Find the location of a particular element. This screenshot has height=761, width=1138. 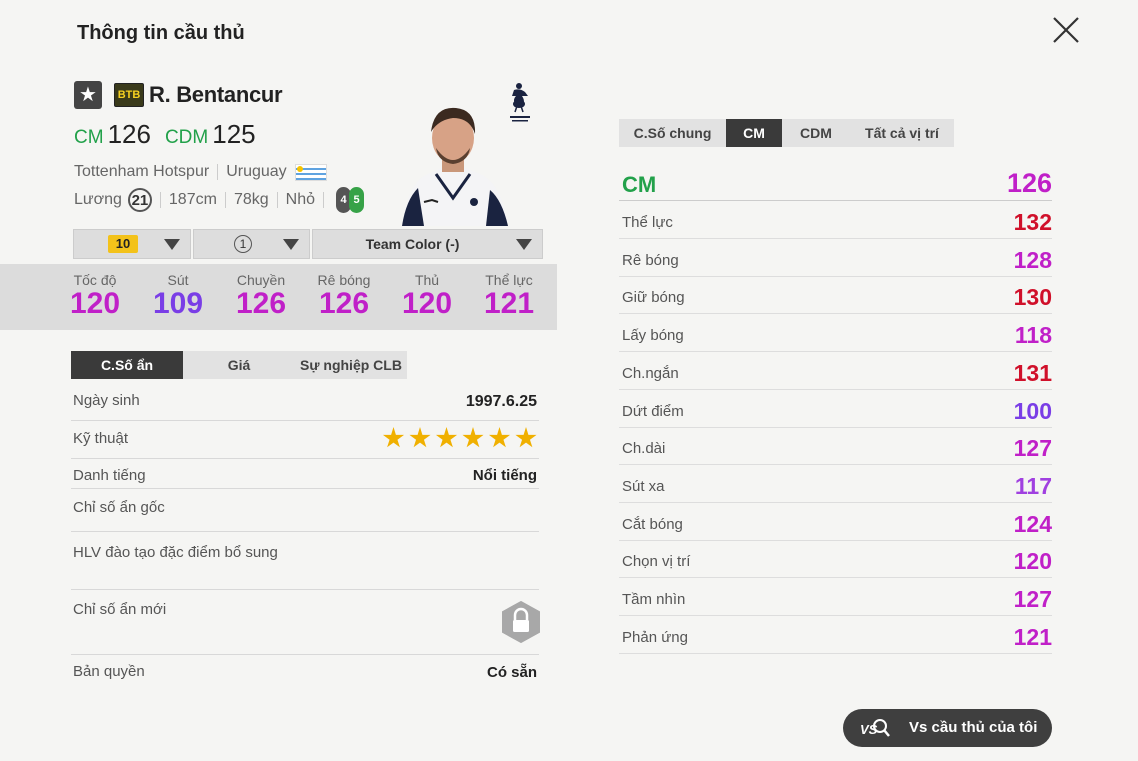

detail-stat-value: 120 is located at coordinates (1032, 561).